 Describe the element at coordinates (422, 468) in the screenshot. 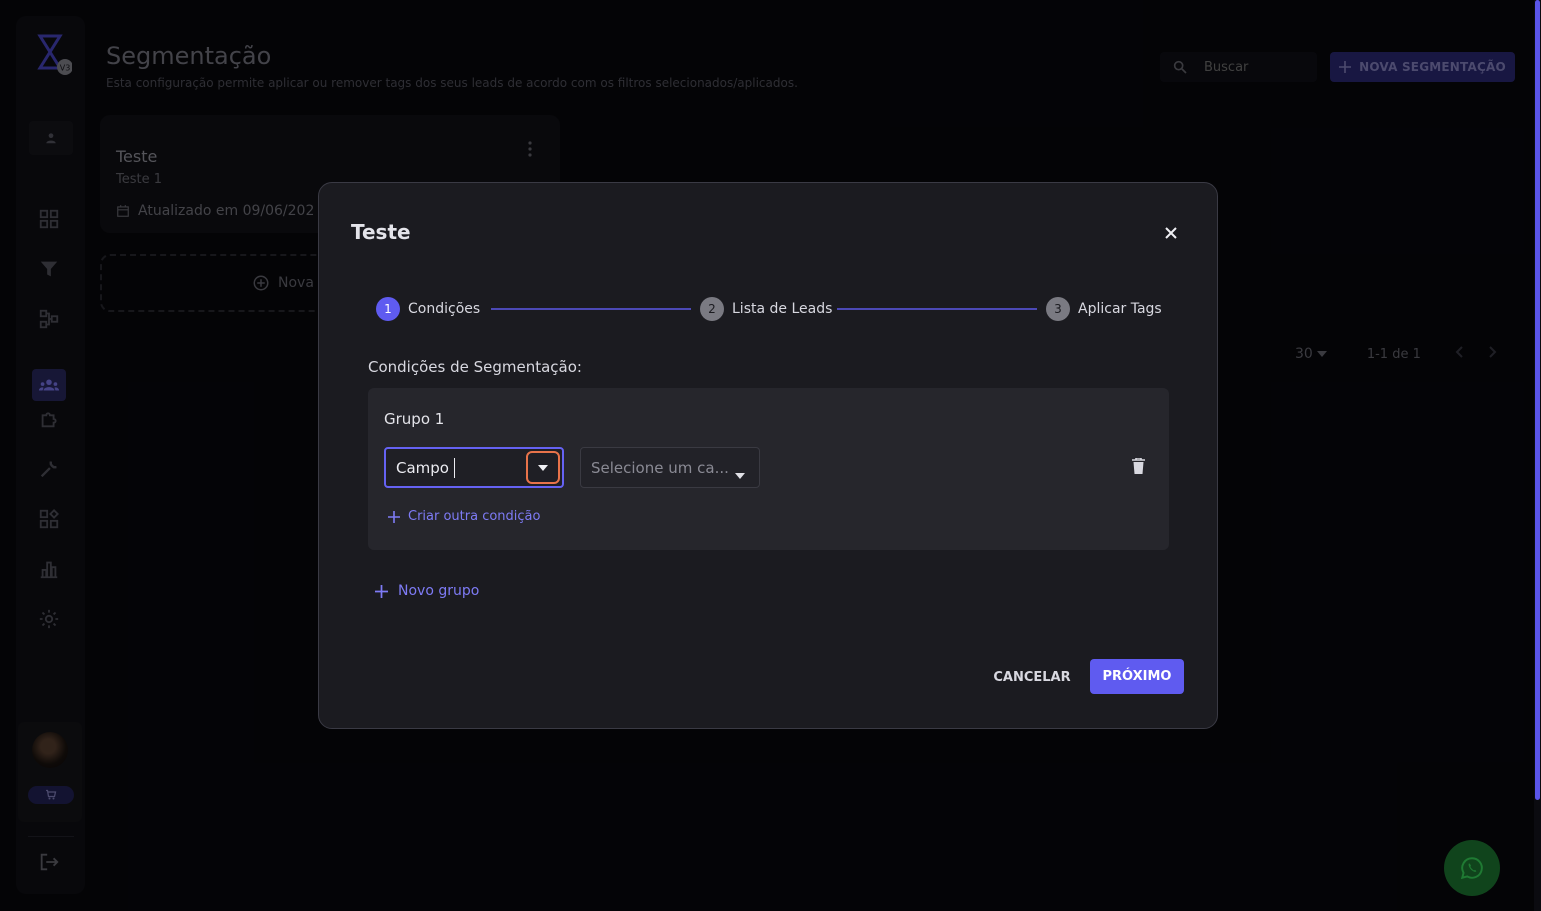

I see `field-select-value: Campo` at that location.